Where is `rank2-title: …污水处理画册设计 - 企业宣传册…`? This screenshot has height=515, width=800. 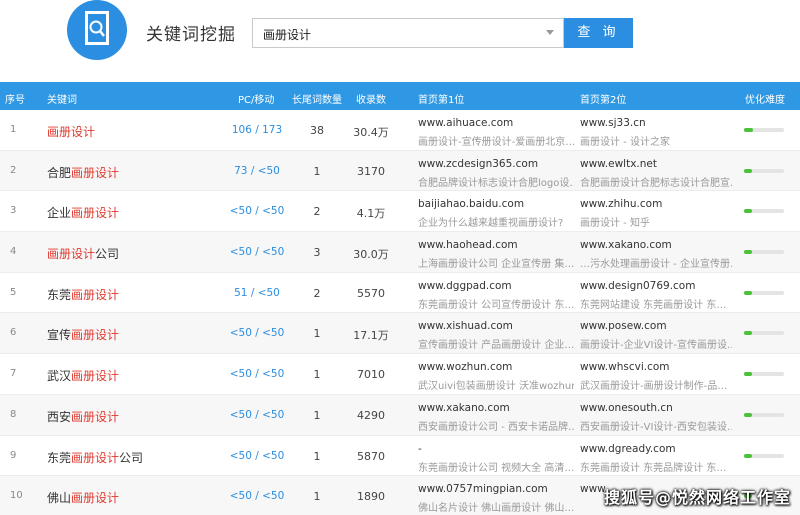 rank2-title: …污水处理画册设计 - 企业宣传册… is located at coordinates (656, 265).